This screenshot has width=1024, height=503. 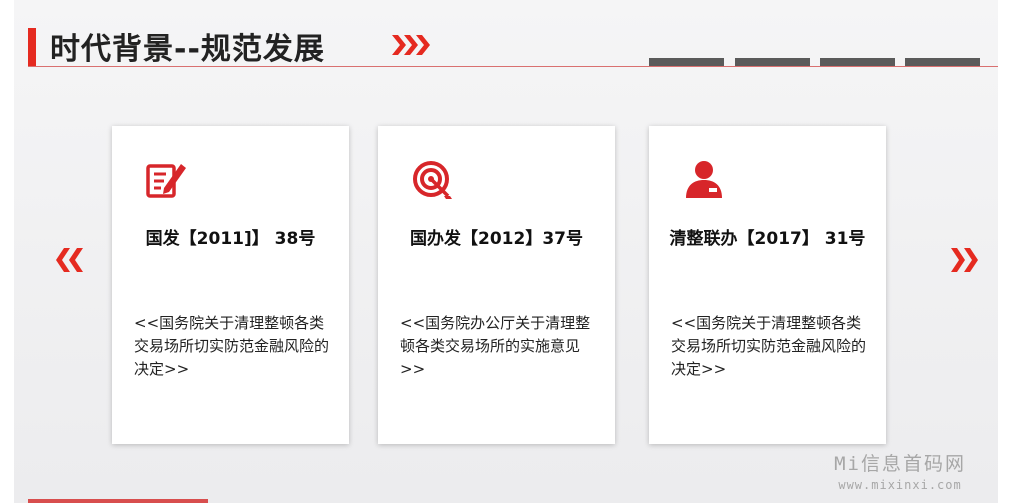 What do you see at coordinates (495, 346) in the screenshot?
I see `card-2-body: <<国务院办公厅关于清理整顿各类交易场所的实施意见>>` at bounding box center [495, 346].